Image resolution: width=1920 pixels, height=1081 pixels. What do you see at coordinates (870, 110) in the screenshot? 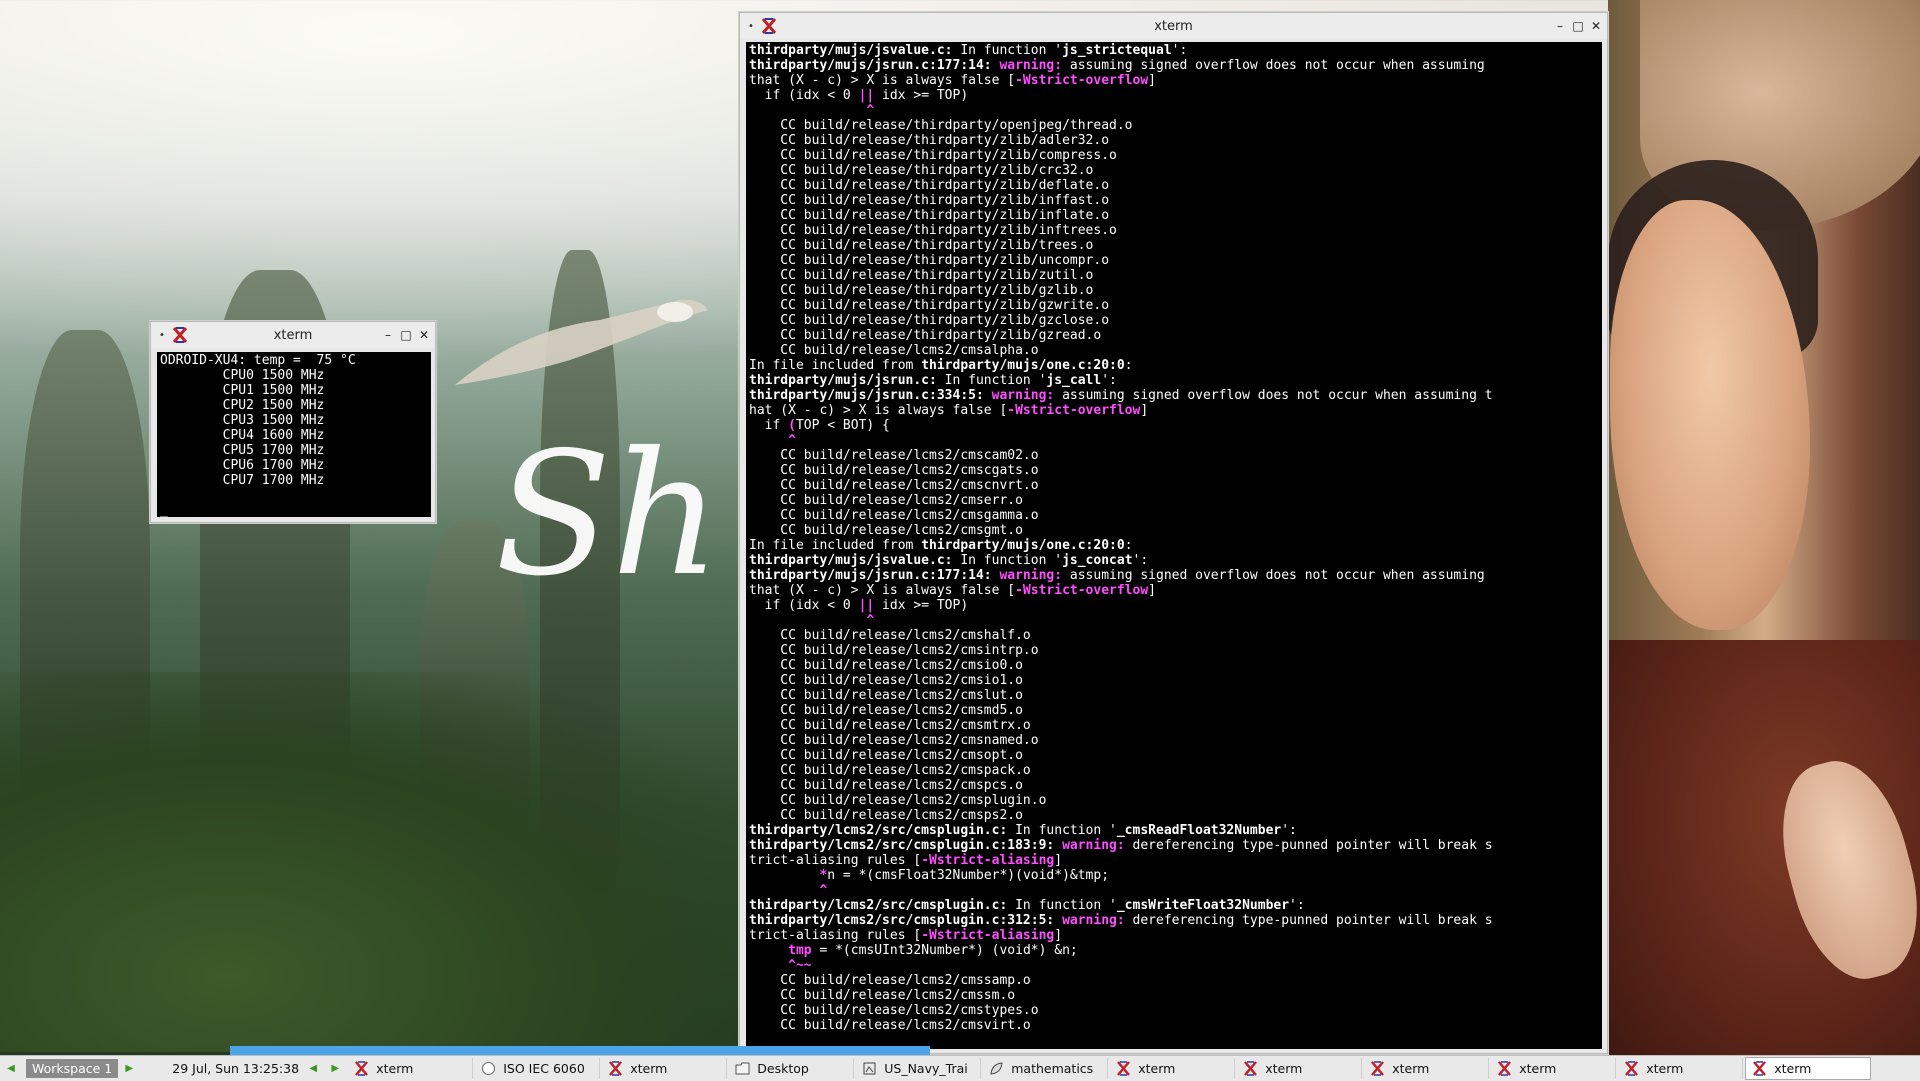
I see `terminal-text-segment: ^` at bounding box center [870, 110].